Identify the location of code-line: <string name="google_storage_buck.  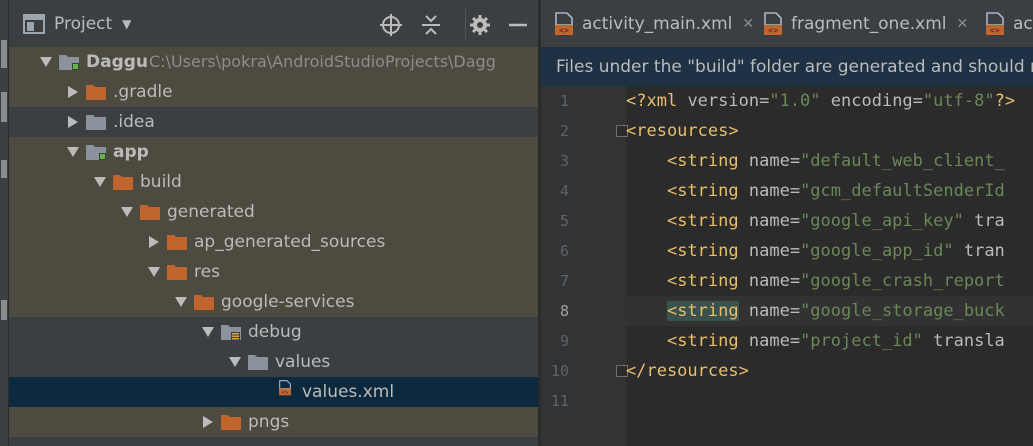
(829, 311).